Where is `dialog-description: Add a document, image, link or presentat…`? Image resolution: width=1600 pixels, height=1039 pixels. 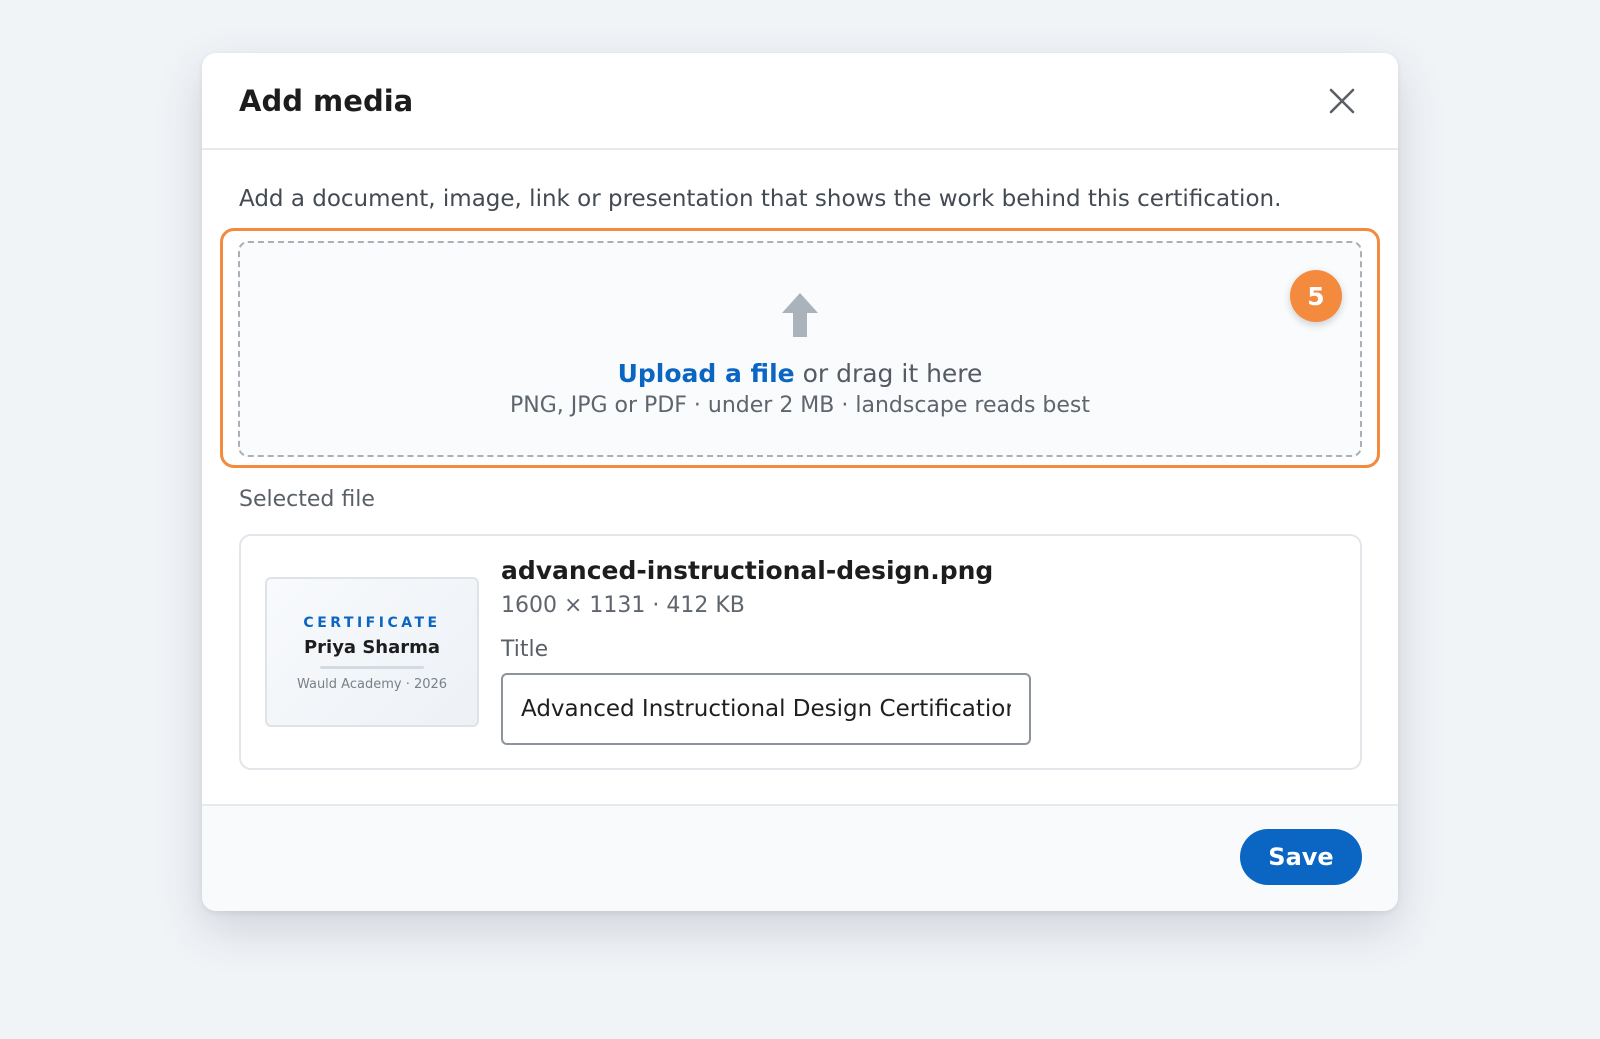 dialog-description: Add a document, image, link or presentat… is located at coordinates (760, 199).